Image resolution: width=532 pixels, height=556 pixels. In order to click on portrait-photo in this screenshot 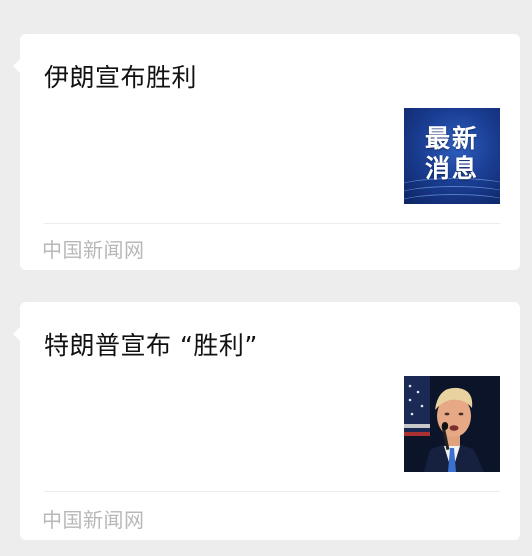, I will do `click(452, 424)`.